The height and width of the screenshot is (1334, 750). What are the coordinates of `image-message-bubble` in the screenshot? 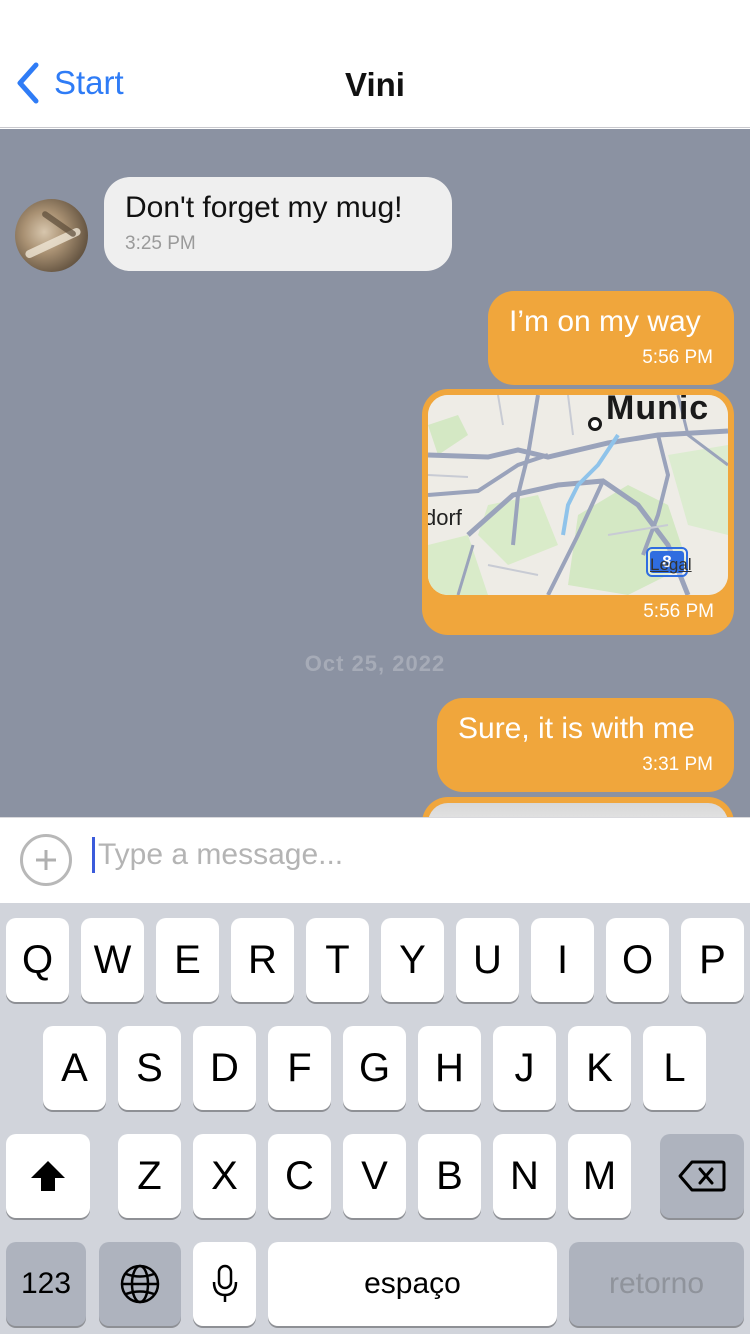 It's located at (578, 807).